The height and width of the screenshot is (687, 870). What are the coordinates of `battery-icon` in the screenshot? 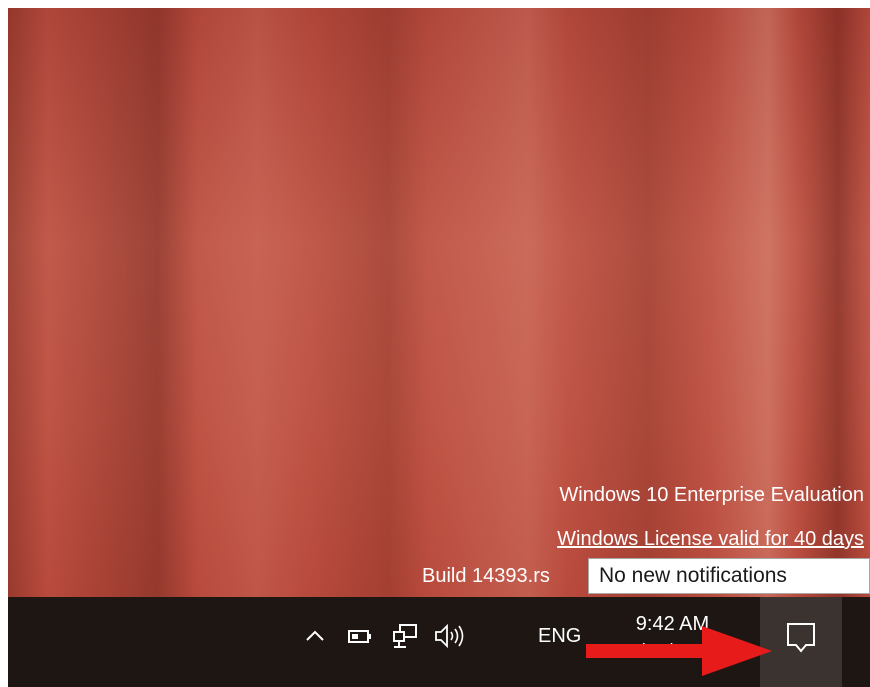 It's located at (360, 636).